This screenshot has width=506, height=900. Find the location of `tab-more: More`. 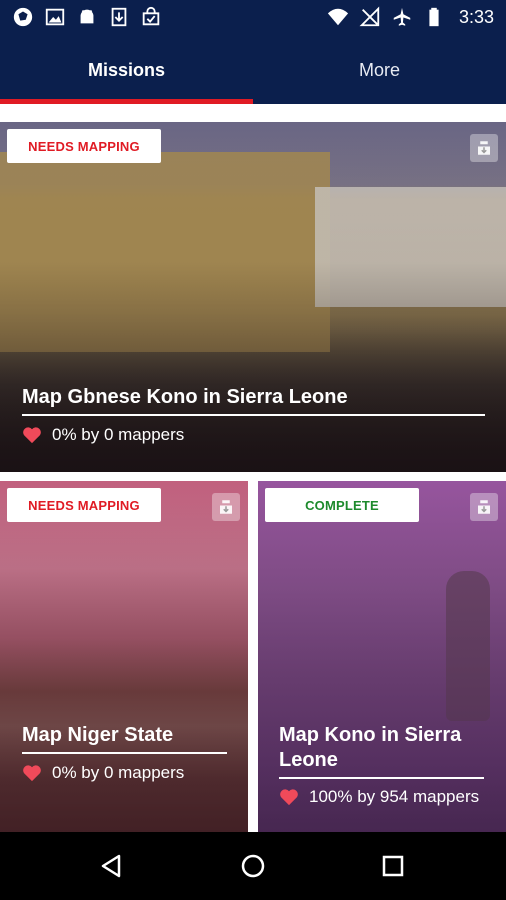

tab-more: More is located at coordinates (379, 70).